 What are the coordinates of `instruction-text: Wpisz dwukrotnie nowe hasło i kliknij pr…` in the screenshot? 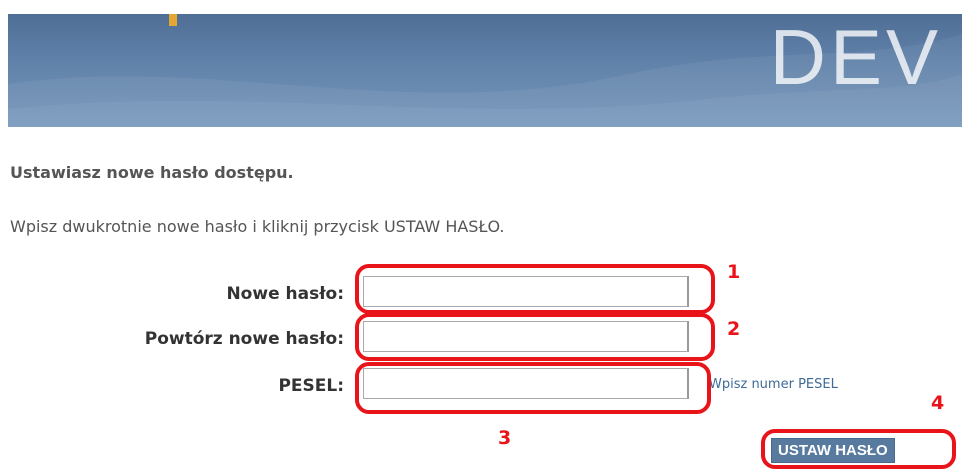 It's located at (257, 226).